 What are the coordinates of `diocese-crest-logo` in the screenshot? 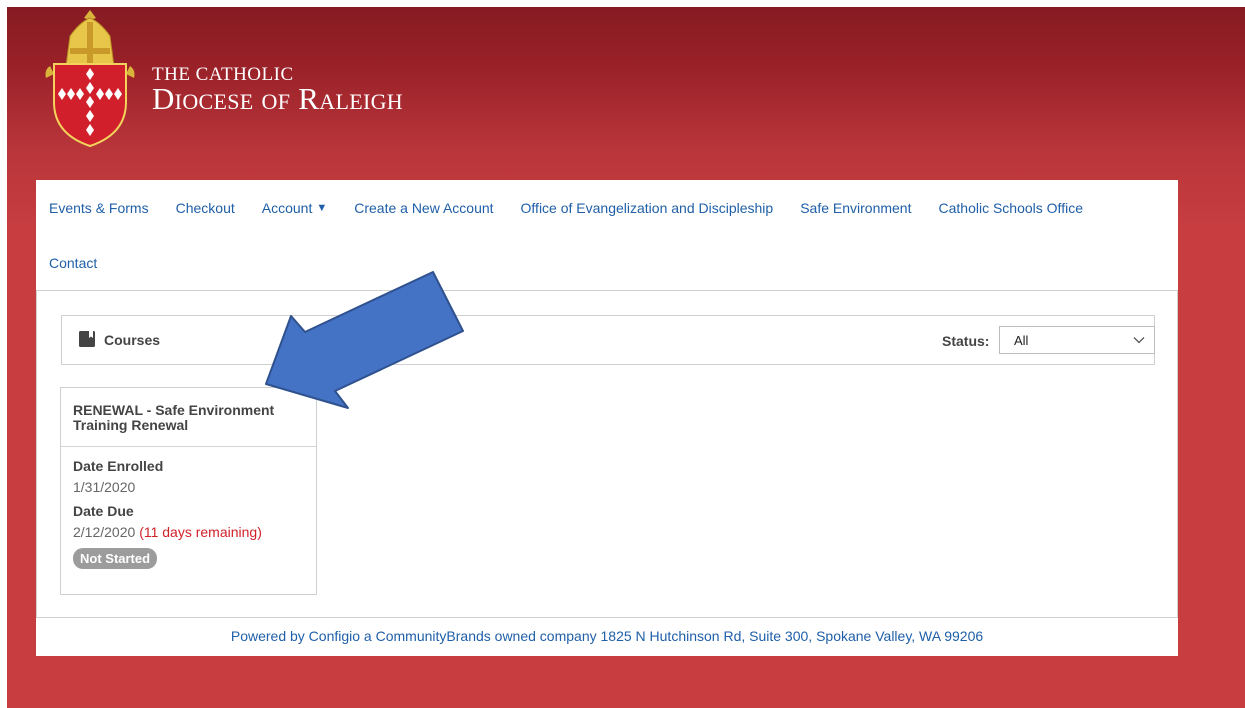 It's located at (90, 78).